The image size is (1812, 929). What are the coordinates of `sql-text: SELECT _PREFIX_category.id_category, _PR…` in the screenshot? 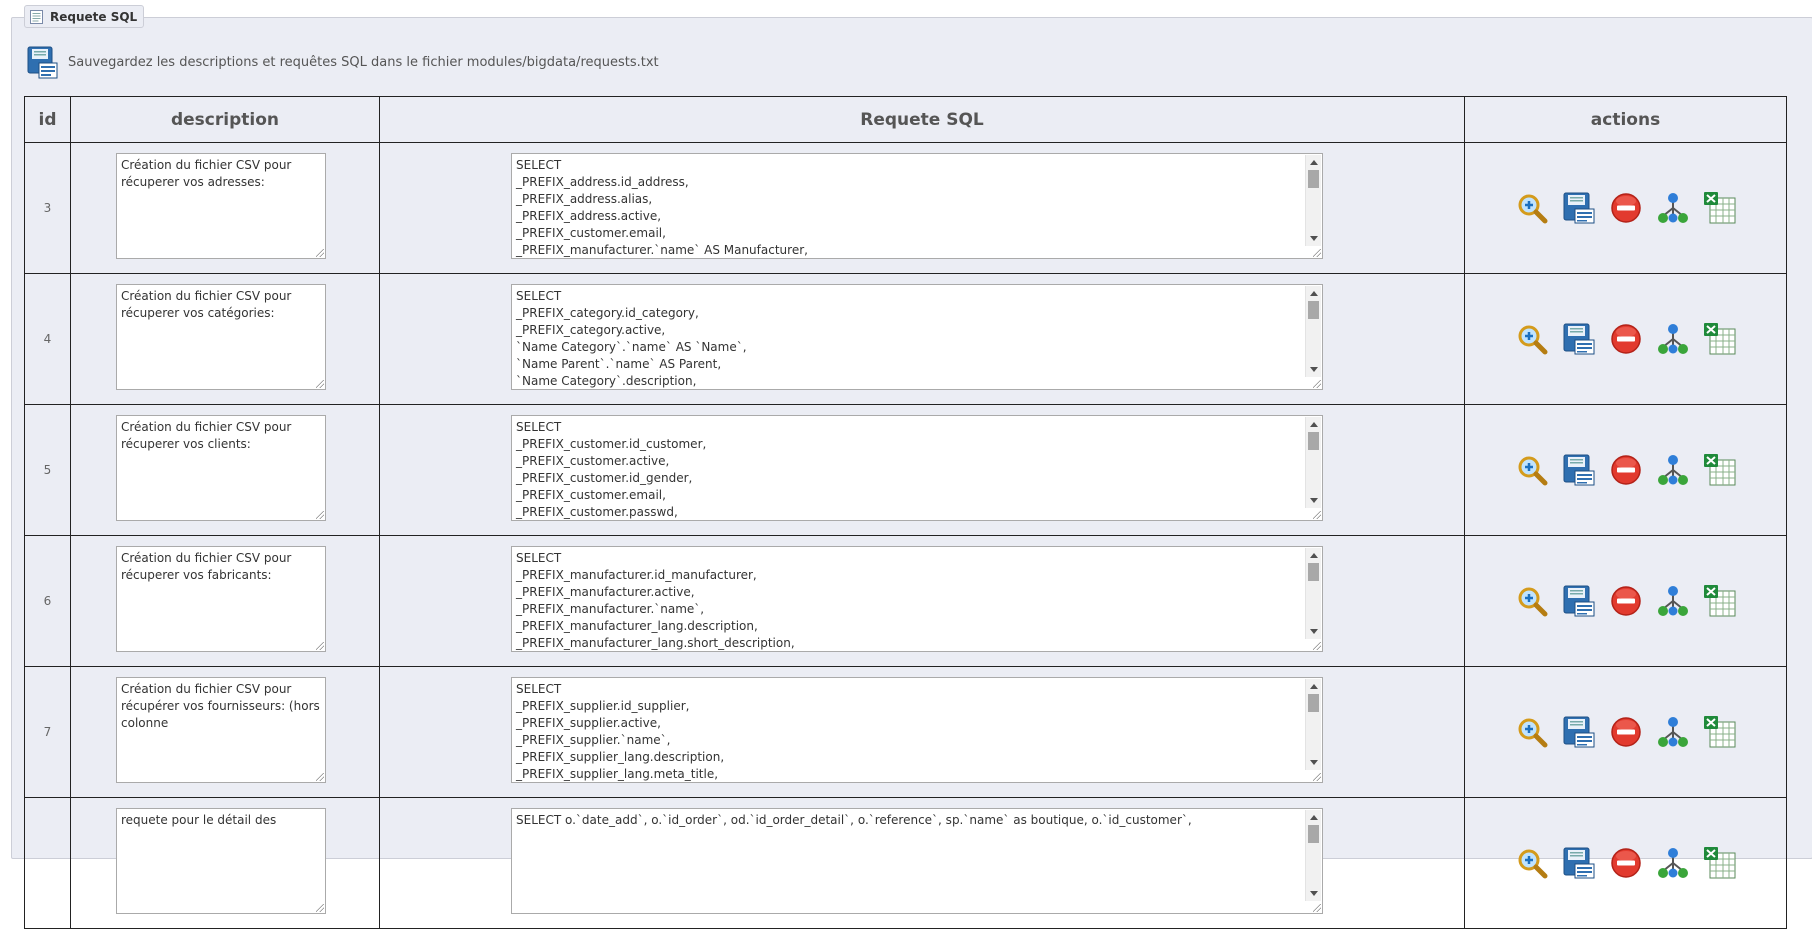 It's located at (631, 338).